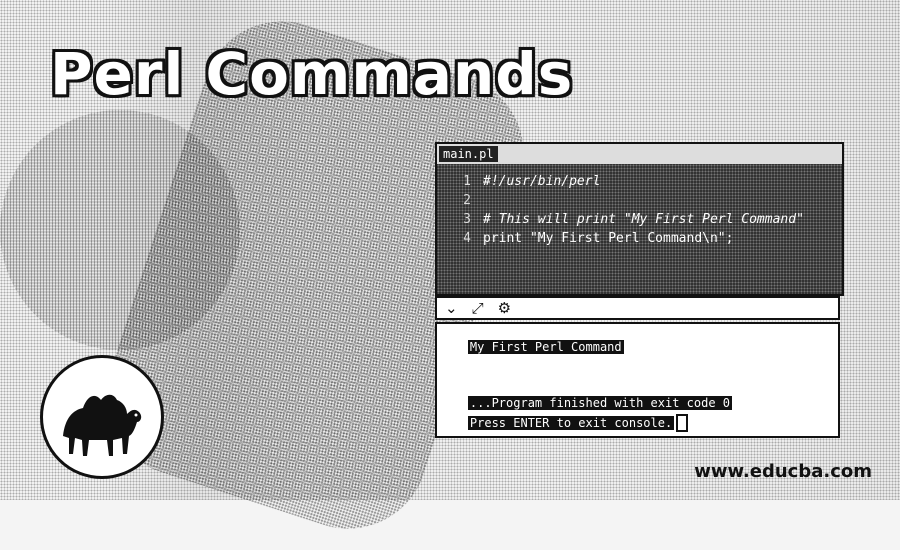 The height and width of the screenshot is (550, 900). What do you see at coordinates (451, 308) in the screenshot?
I see `chevron-down-icon: ⌄` at bounding box center [451, 308].